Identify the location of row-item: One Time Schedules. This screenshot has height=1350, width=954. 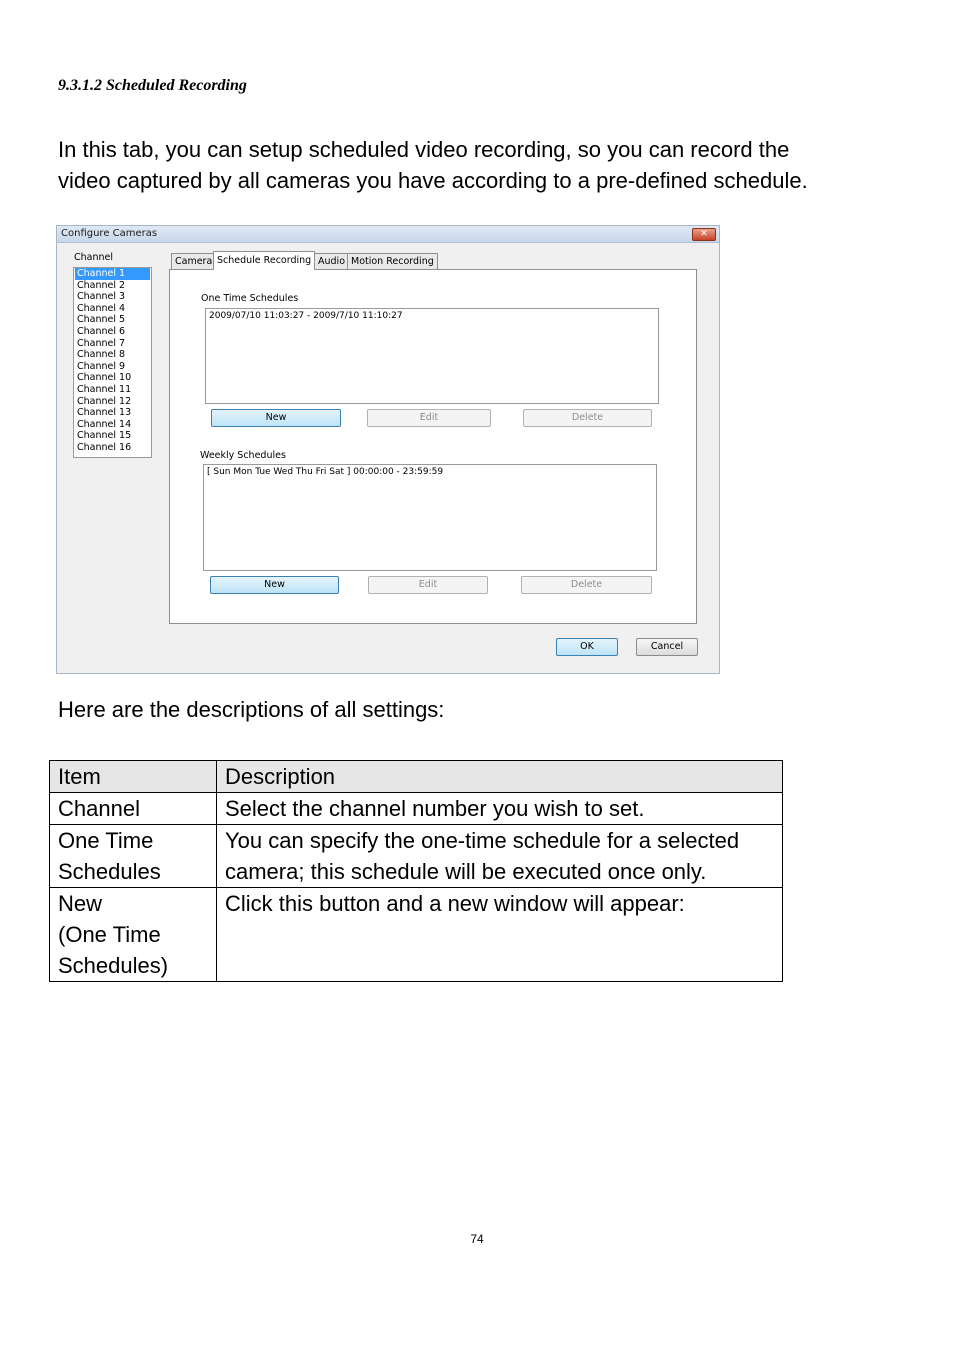
(133, 856).